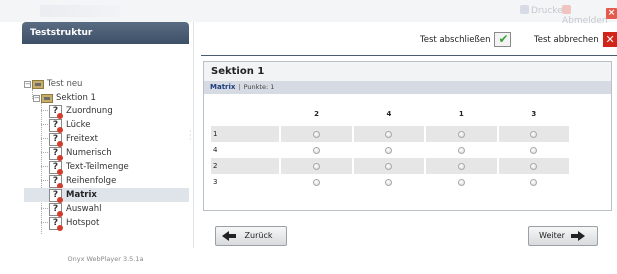 The width and height of the screenshot is (617, 274). What do you see at coordinates (215, 182) in the screenshot?
I see `matrix-row-label: 3` at bounding box center [215, 182].